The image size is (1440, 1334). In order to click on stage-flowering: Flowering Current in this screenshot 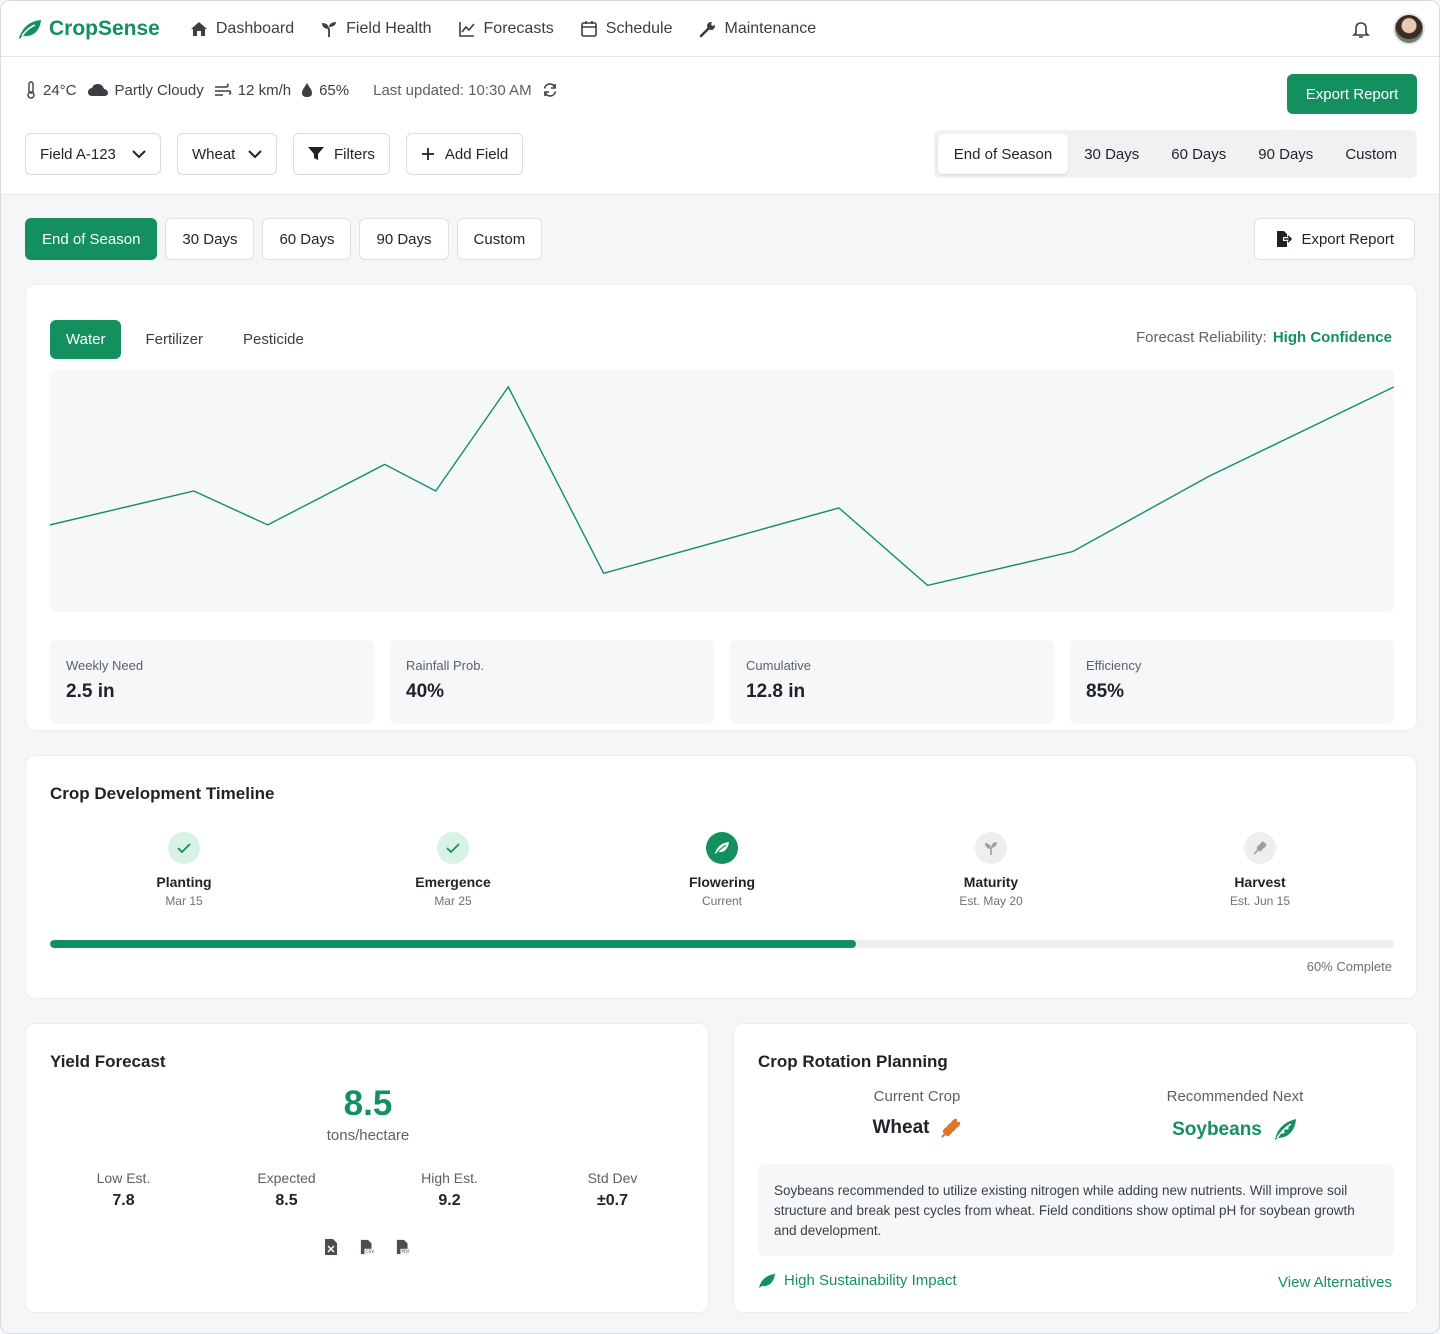, I will do `click(722, 870)`.